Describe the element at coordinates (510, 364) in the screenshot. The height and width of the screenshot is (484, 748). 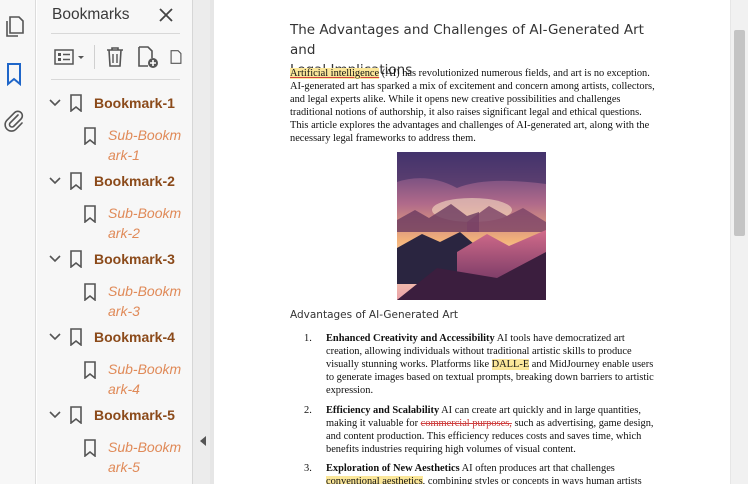
I see `highlighted-text: DALL-E` at that location.